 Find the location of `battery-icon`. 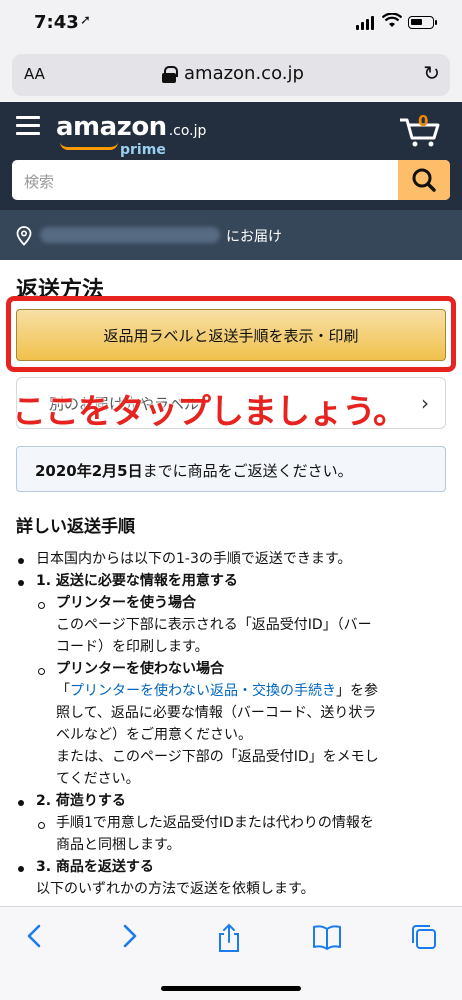

battery-icon is located at coordinates (422, 22).